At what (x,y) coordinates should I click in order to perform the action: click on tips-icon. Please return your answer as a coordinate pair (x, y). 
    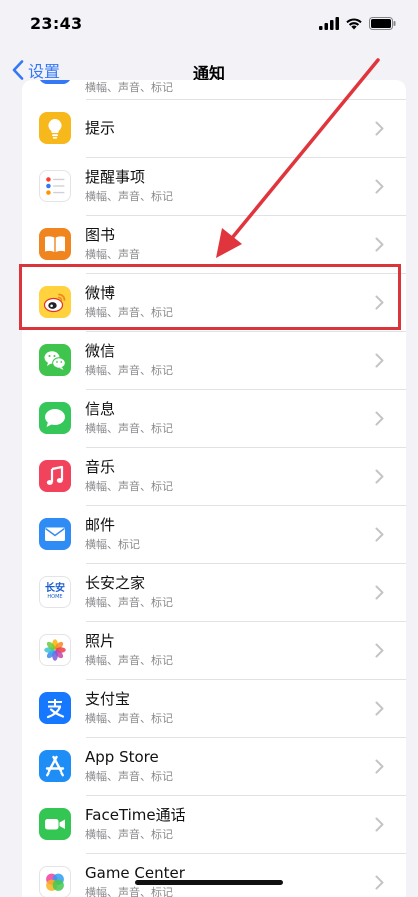
    Looking at the image, I should click on (55, 128).